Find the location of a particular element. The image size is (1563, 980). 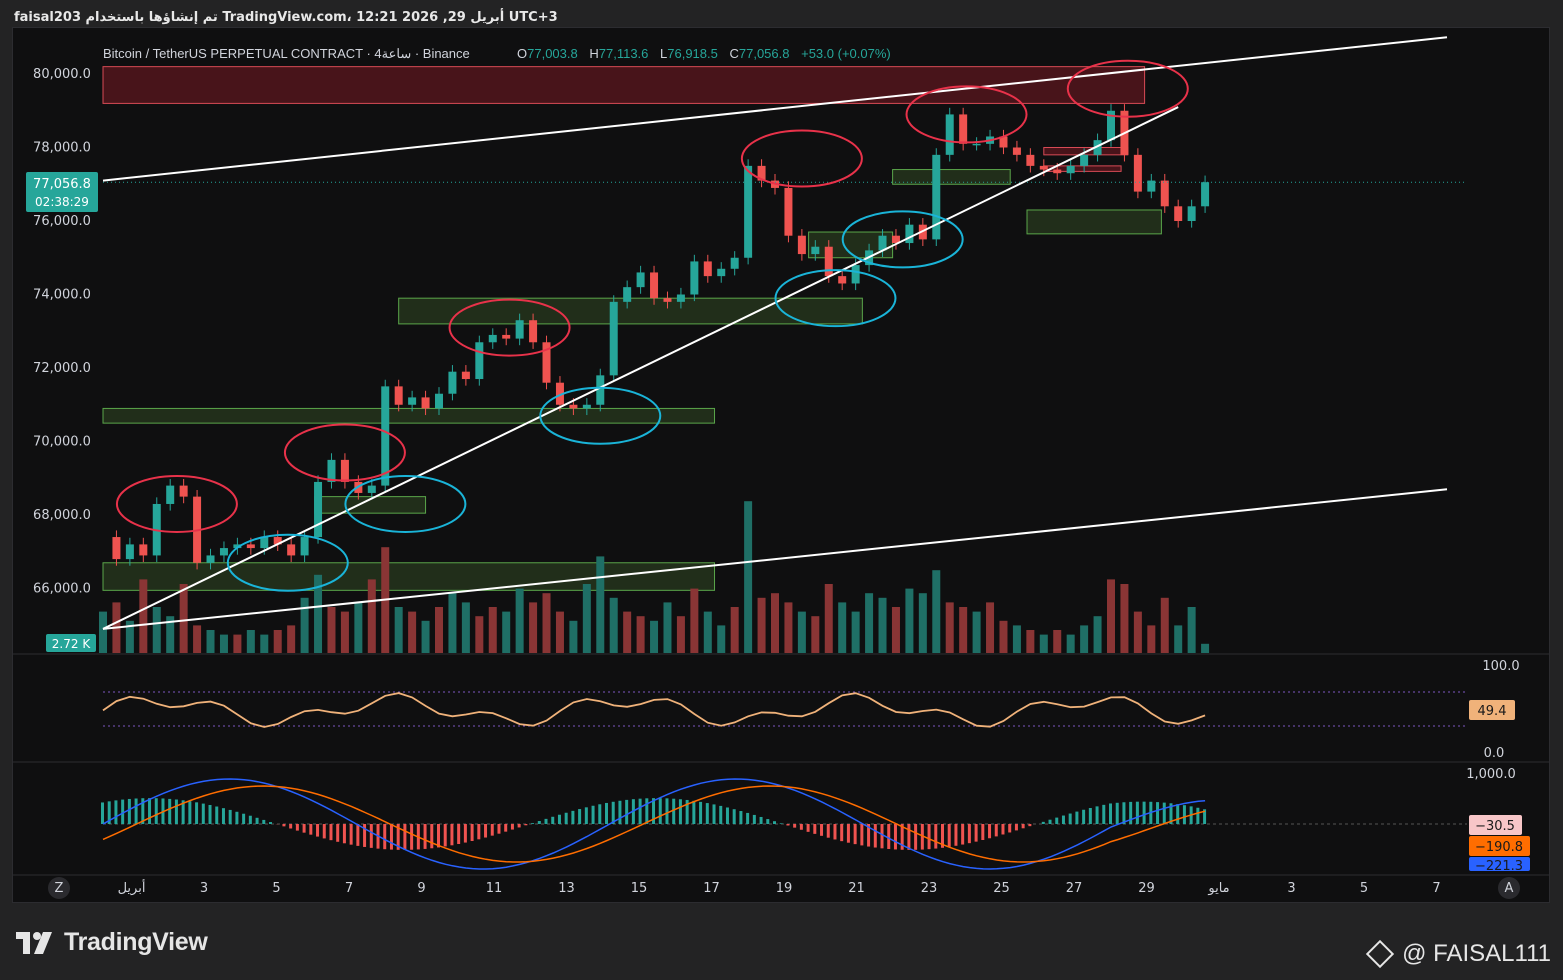

macd-hist-tag: −30.5 is located at coordinates (1495, 826).